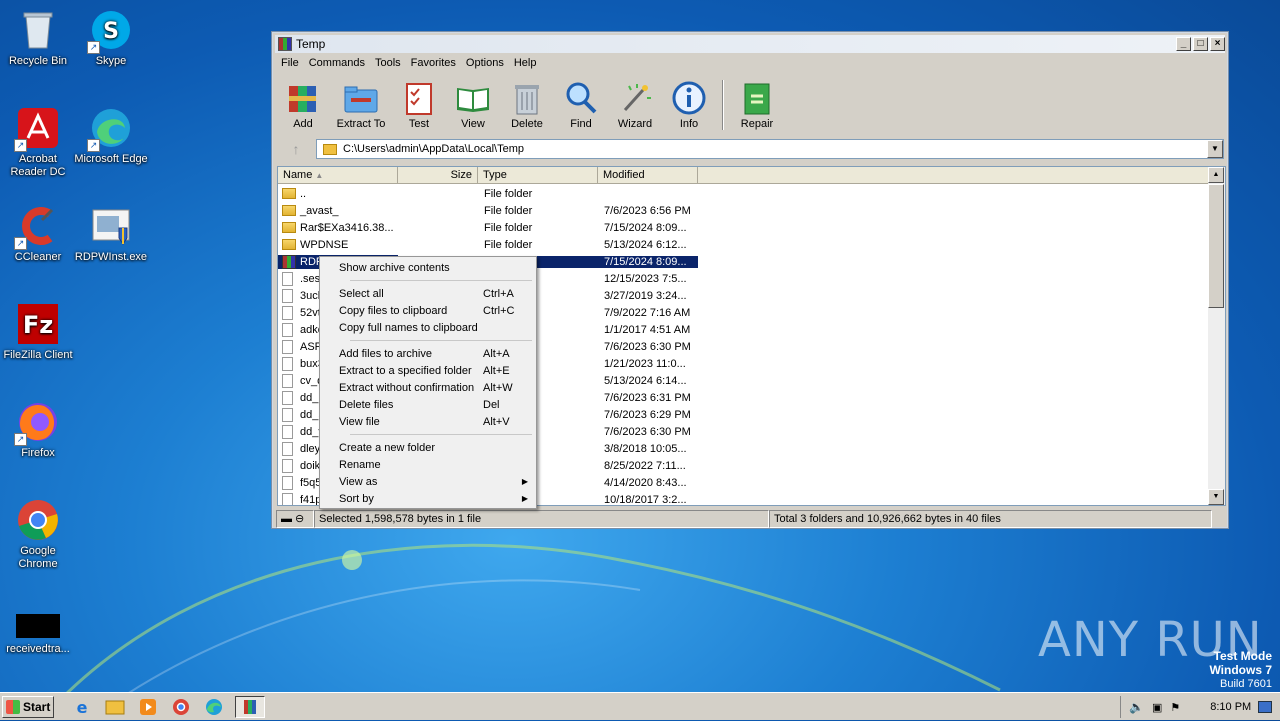 The width and height of the screenshot is (1280, 721). What do you see at coordinates (290, 63) in the screenshot?
I see `menu-file: File` at bounding box center [290, 63].